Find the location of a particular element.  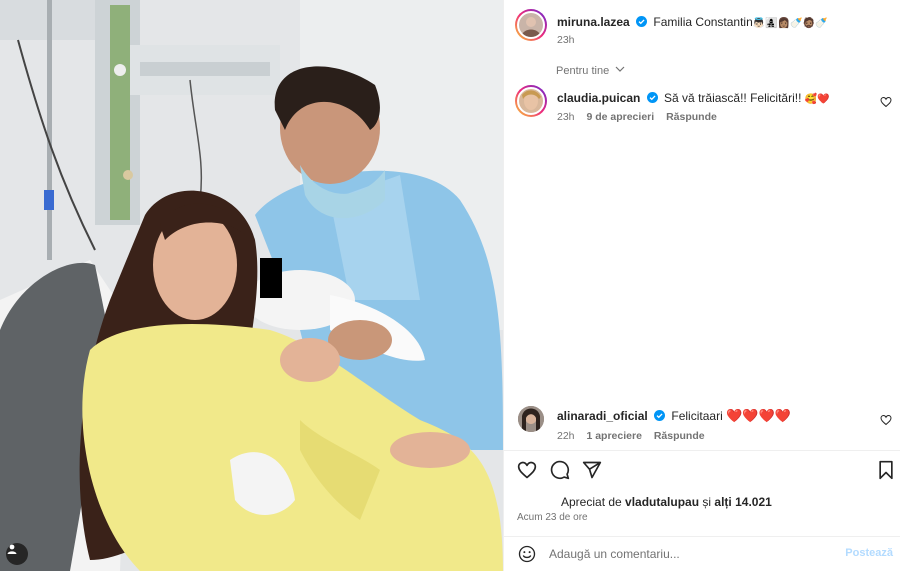

caption-time: 23h is located at coordinates (566, 40).